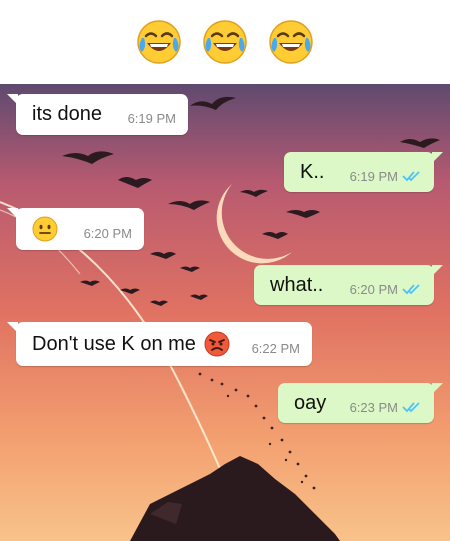 The image size is (450, 541). I want to click on message-bubble-incoming: Don't use K on me 6:22 PM, so click(159, 344).